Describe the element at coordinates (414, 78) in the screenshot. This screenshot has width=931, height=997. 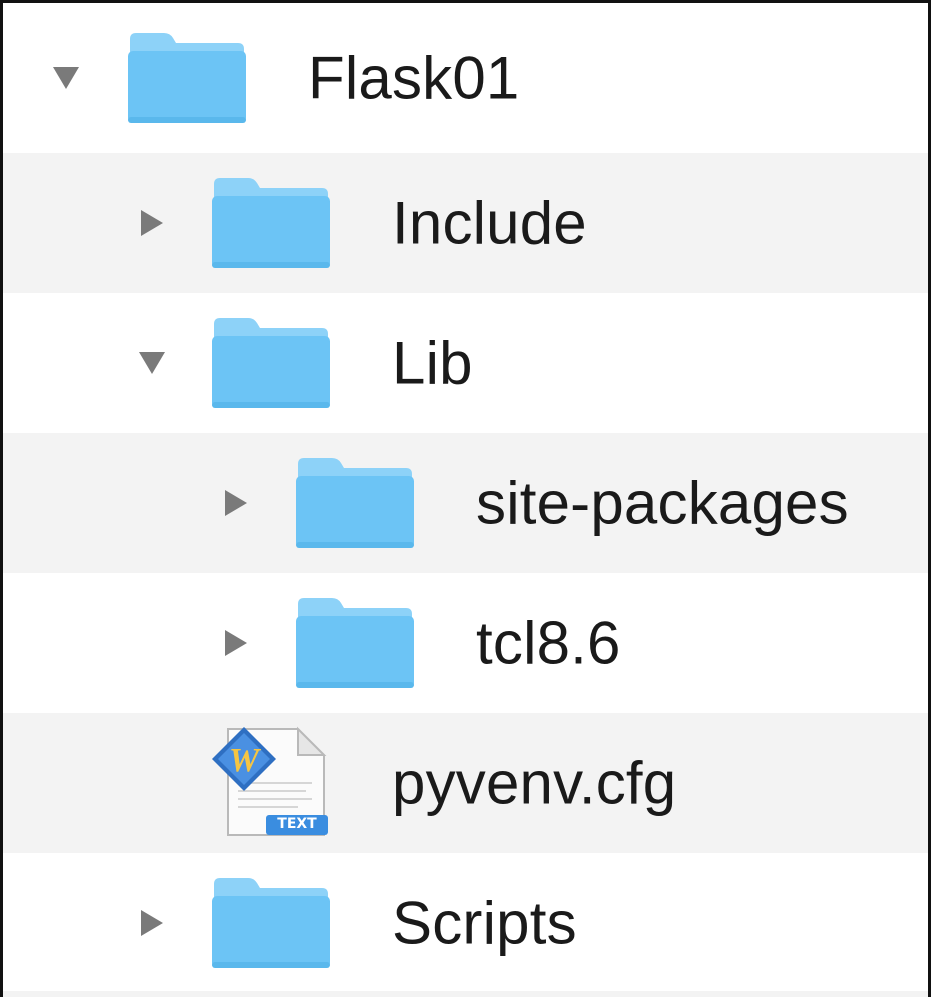
I see `tree-row-label: Flask01` at that location.